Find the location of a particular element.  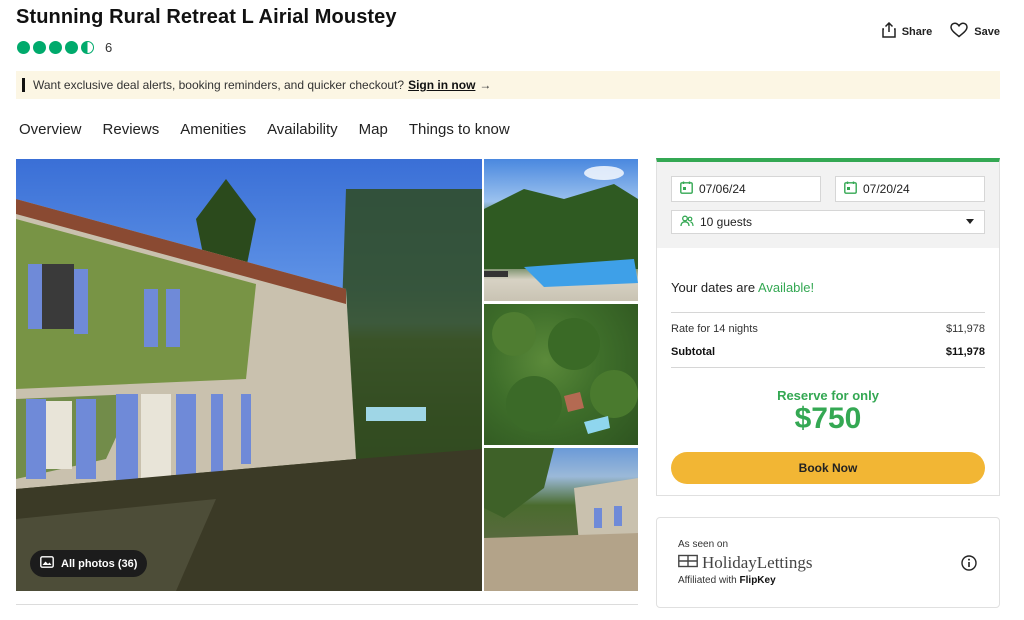

reserve-price: $750 is located at coordinates (828, 418).